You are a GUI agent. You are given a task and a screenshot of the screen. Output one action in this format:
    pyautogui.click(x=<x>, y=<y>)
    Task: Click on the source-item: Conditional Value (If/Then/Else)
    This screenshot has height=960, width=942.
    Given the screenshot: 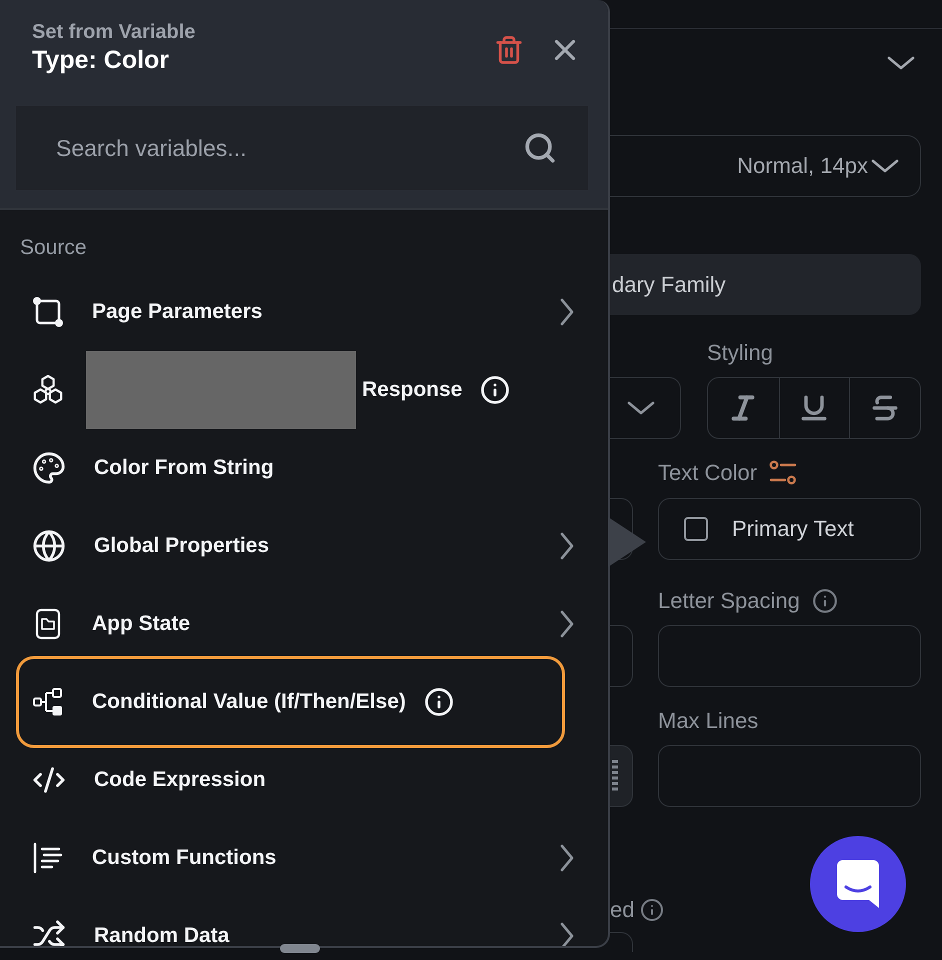 What is the action you would take?
    pyautogui.click(x=290, y=702)
    